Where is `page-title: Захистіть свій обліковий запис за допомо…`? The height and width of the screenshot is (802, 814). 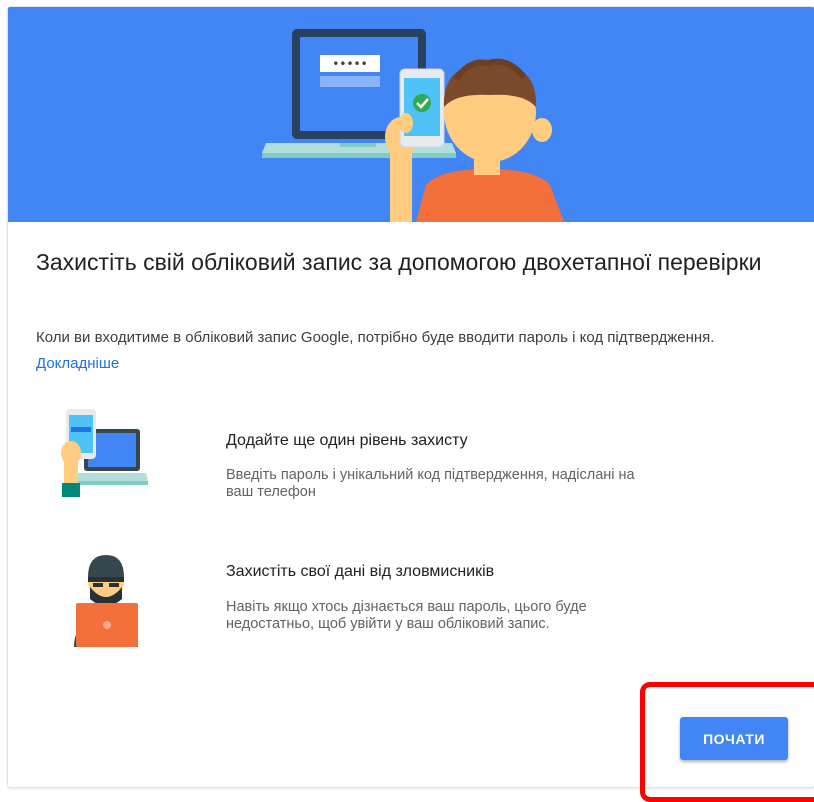 page-title: Захистіть свій обліковий запис за допомо… is located at coordinates (399, 262).